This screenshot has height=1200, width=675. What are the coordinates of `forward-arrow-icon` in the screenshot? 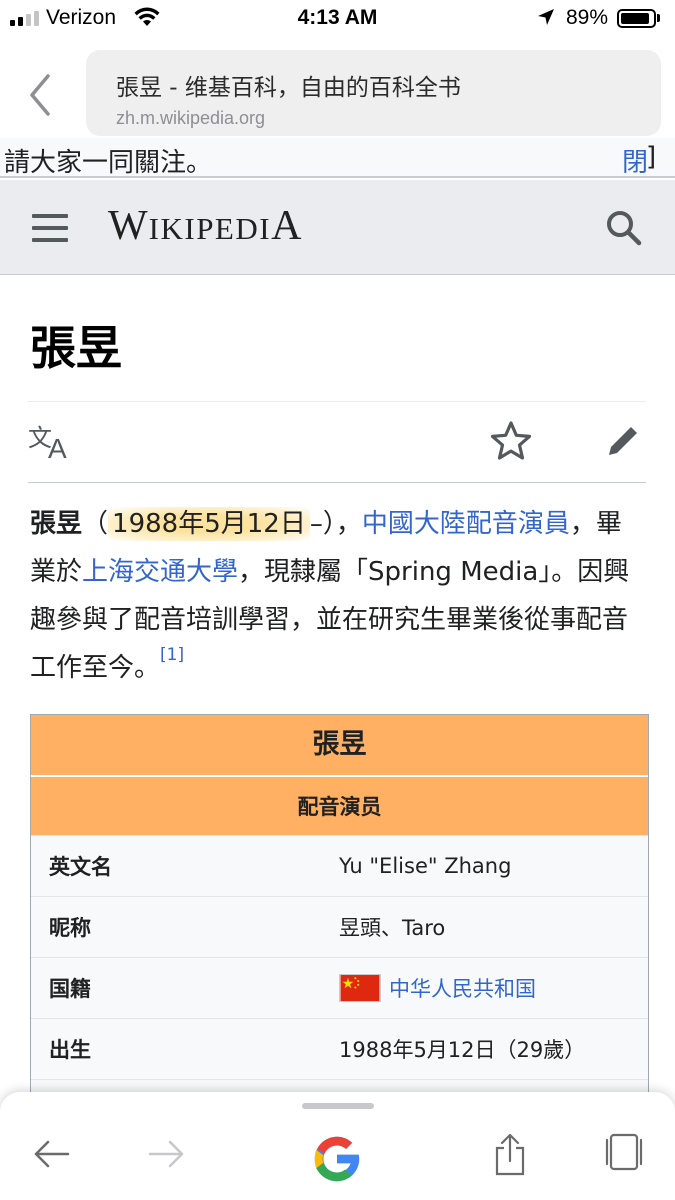 It's located at (166, 1154).